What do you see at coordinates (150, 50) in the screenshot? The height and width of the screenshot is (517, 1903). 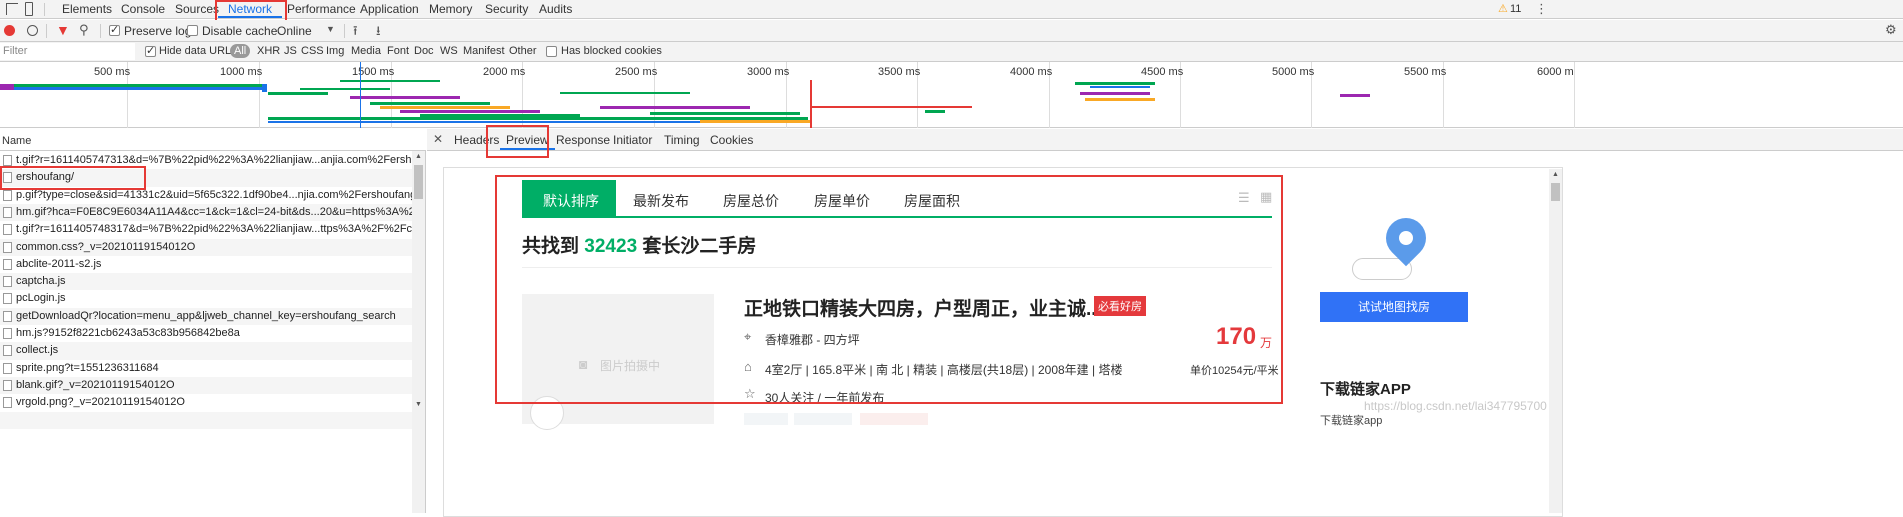 I see `hide-data-urls-checkbox` at bounding box center [150, 50].